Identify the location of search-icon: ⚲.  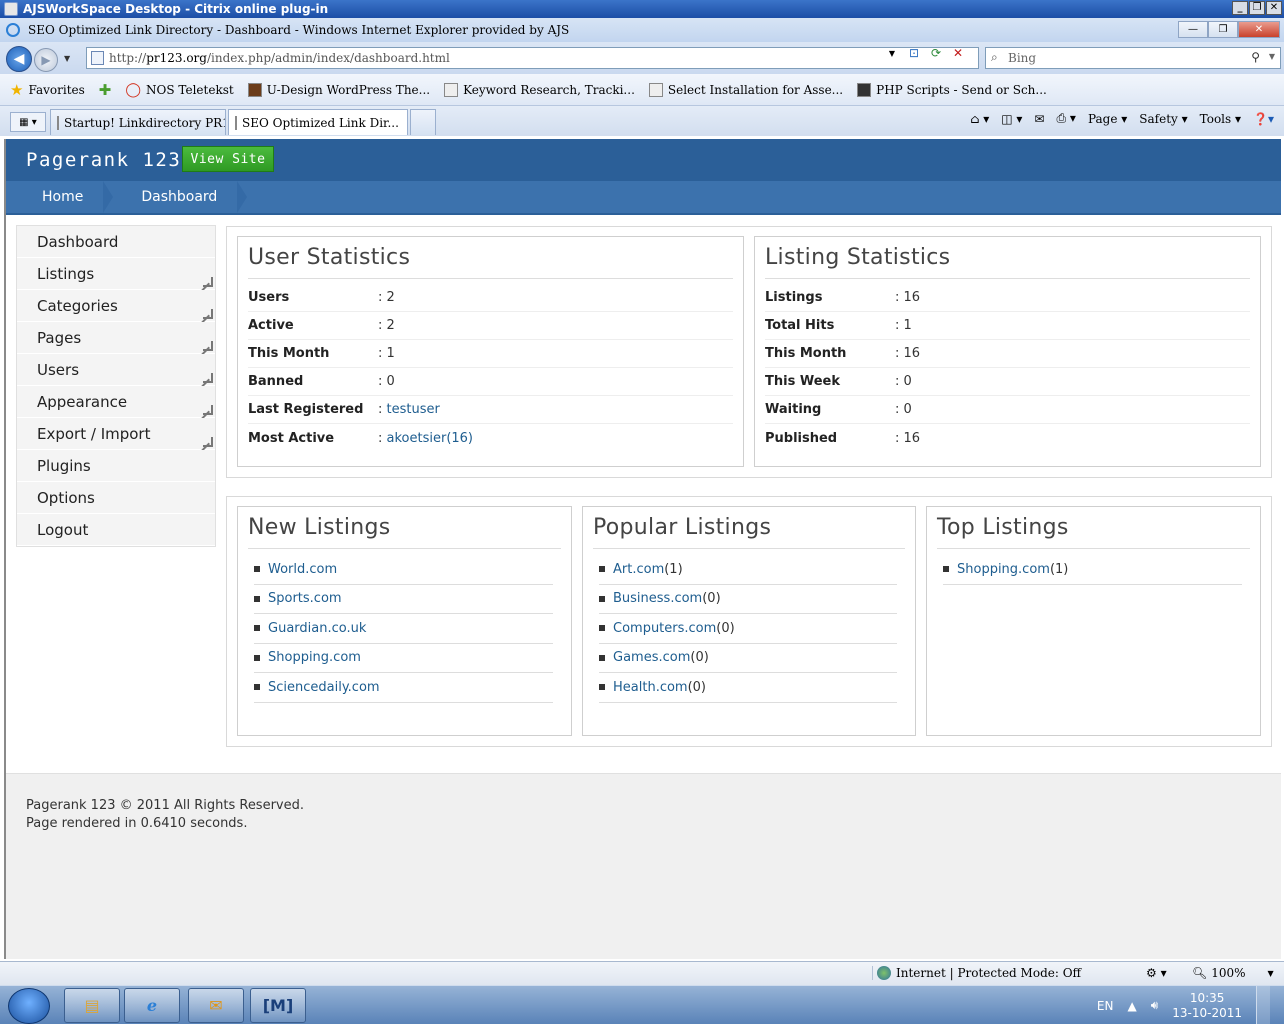
(1255, 57).